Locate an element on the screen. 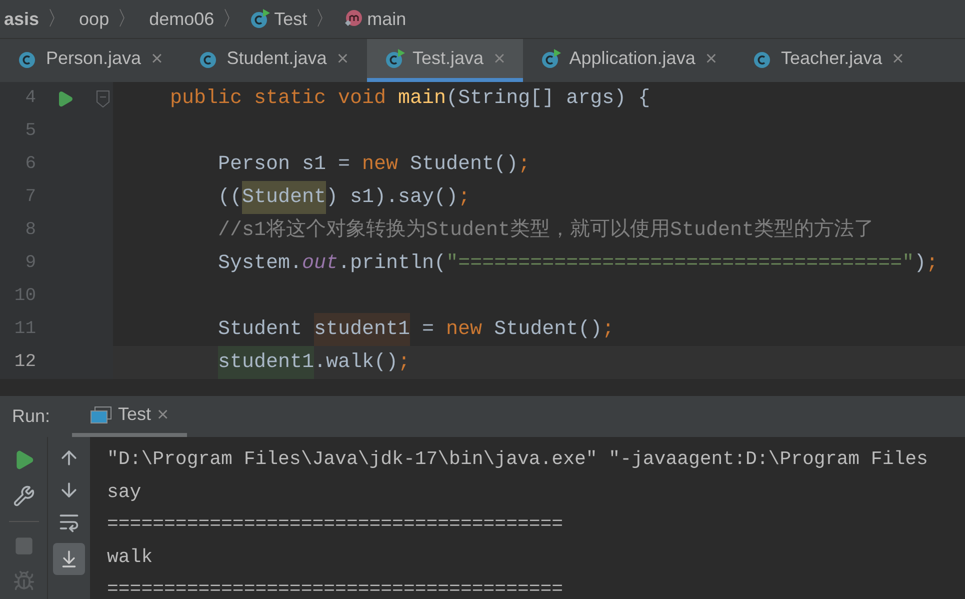 The width and height of the screenshot is (965, 599). file-tab: Student.java × is located at coordinates (273, 60).